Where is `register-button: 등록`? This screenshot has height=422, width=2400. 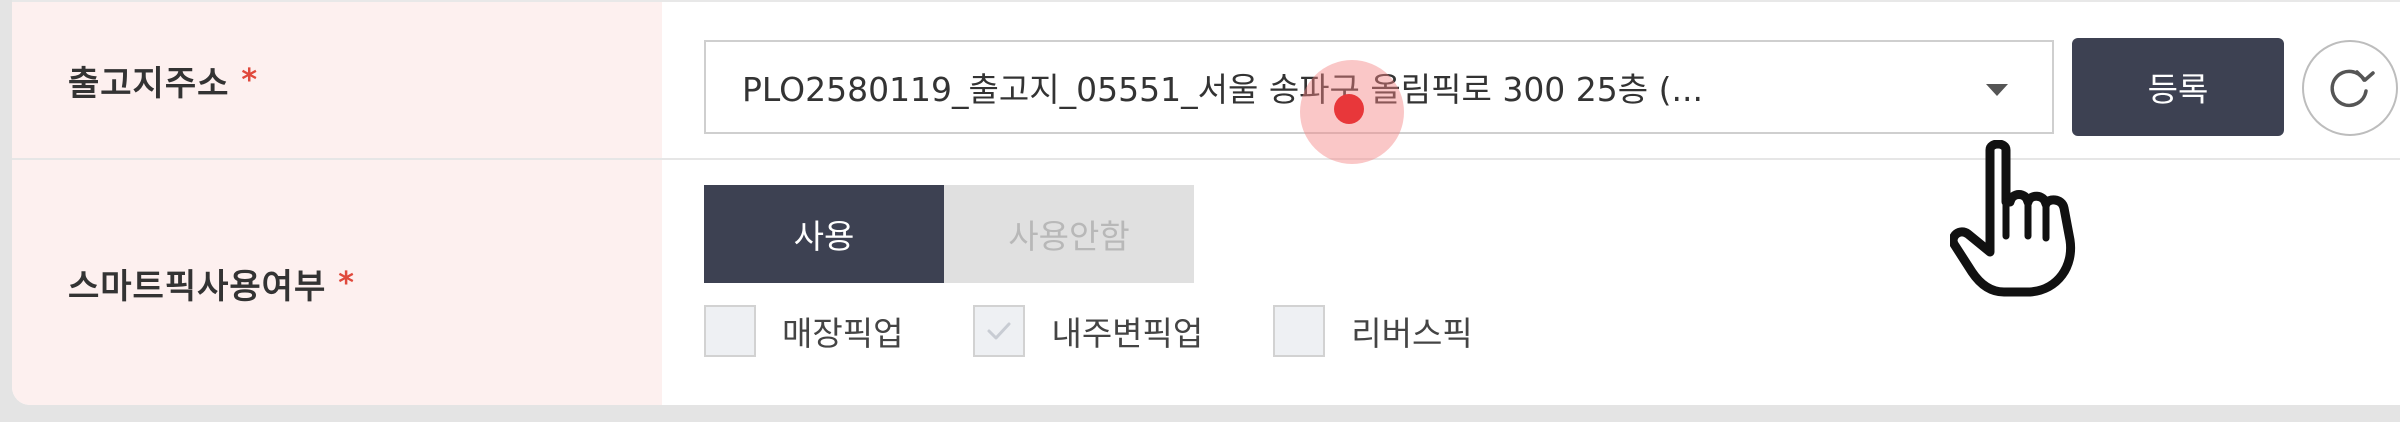
register-button: 등록 is located at coordinates (2178, 87).